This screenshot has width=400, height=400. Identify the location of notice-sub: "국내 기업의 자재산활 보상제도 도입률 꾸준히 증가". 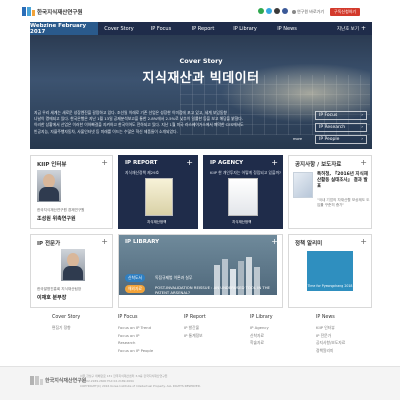
(343, 202).